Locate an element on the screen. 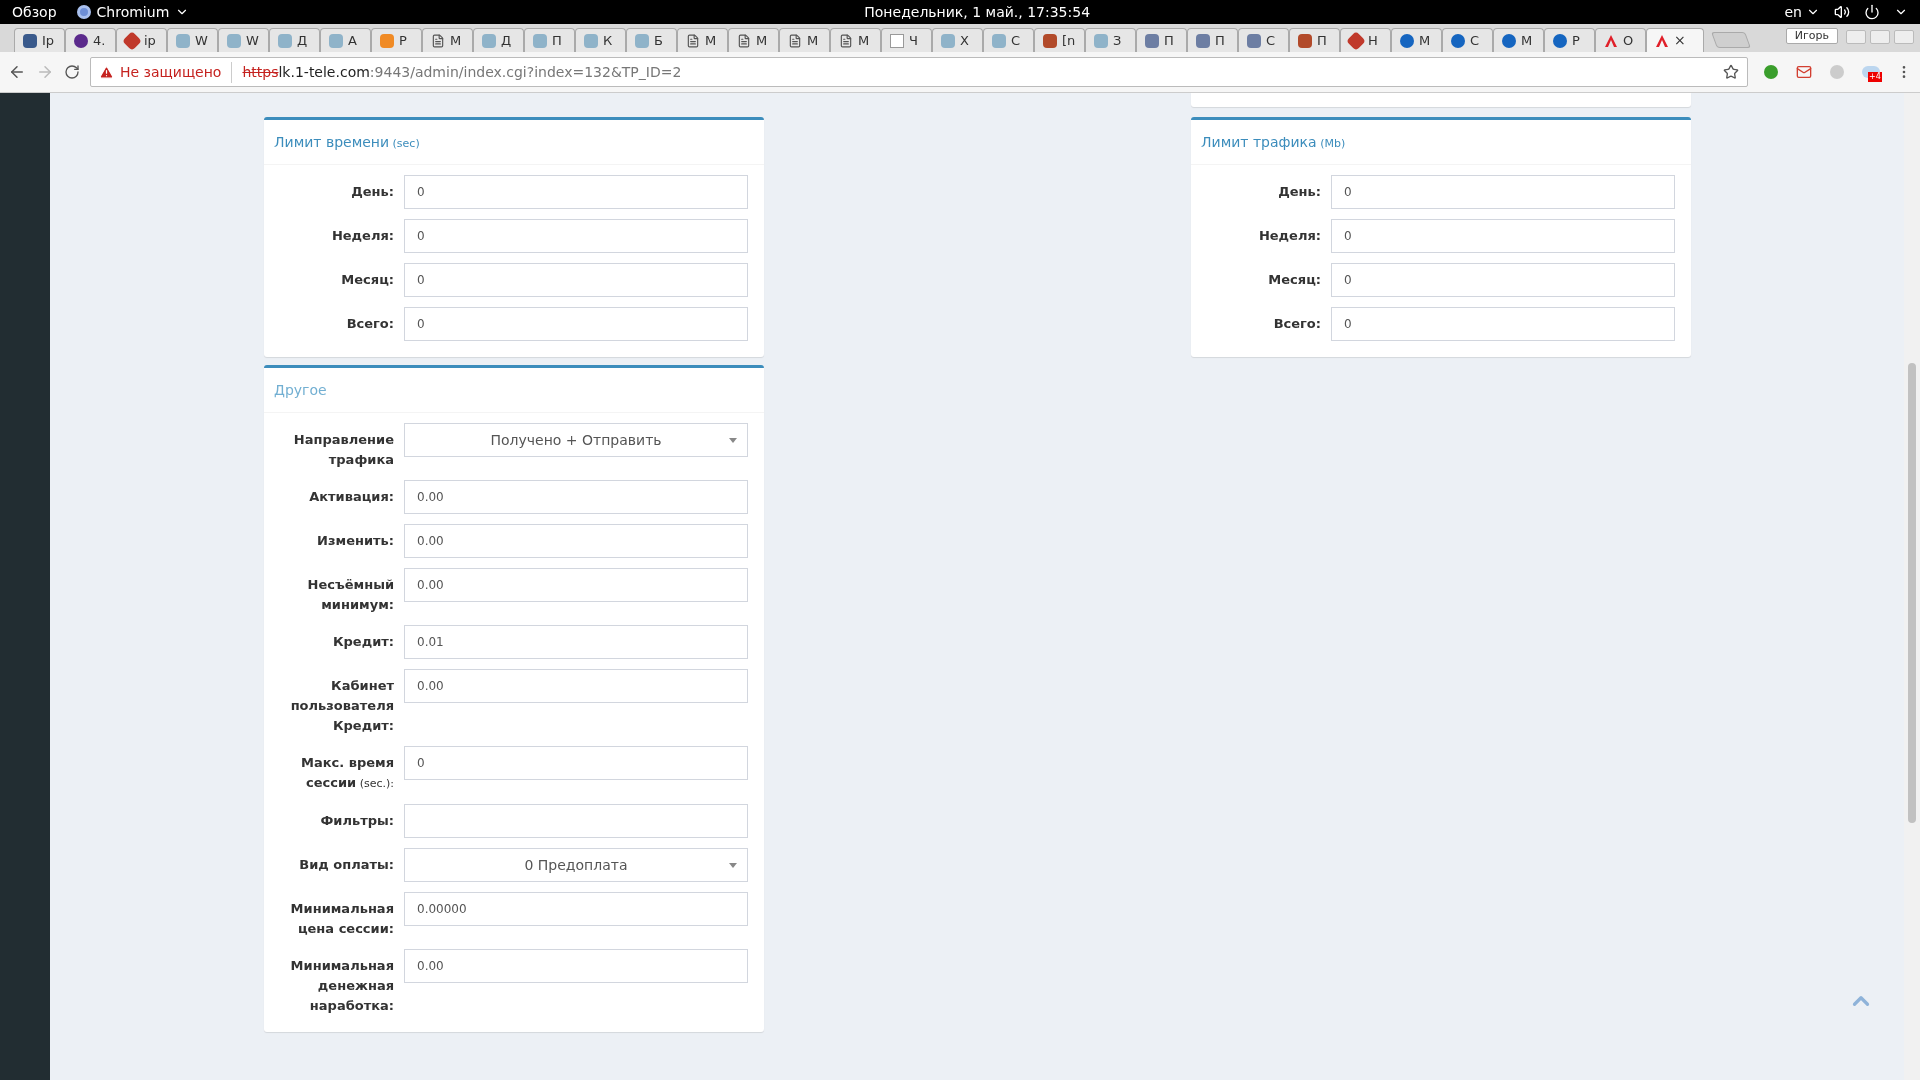  profile-button: Игорь is located at coordinates (1811, 36).